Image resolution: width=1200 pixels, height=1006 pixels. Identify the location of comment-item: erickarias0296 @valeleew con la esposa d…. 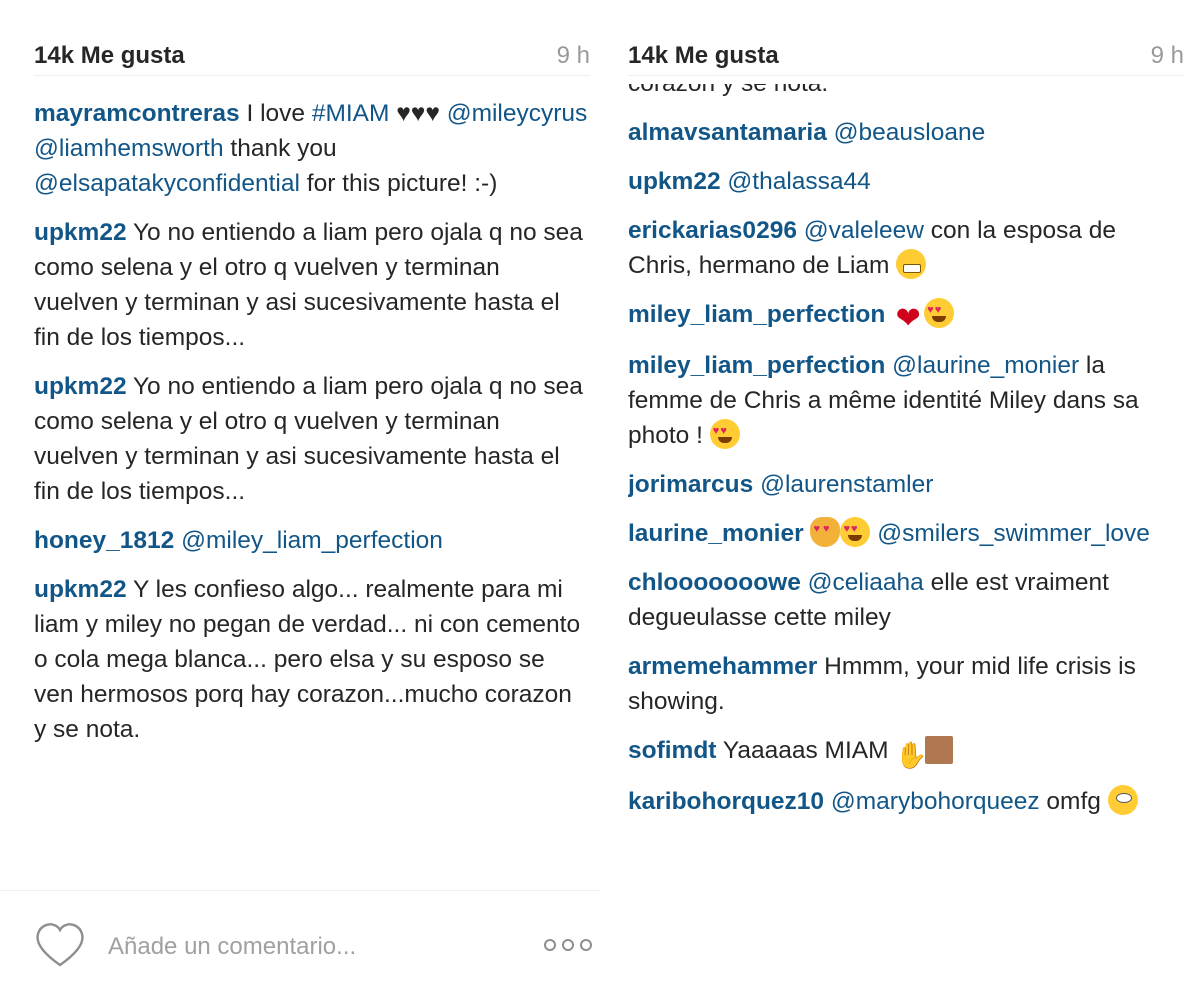
(906, 248).